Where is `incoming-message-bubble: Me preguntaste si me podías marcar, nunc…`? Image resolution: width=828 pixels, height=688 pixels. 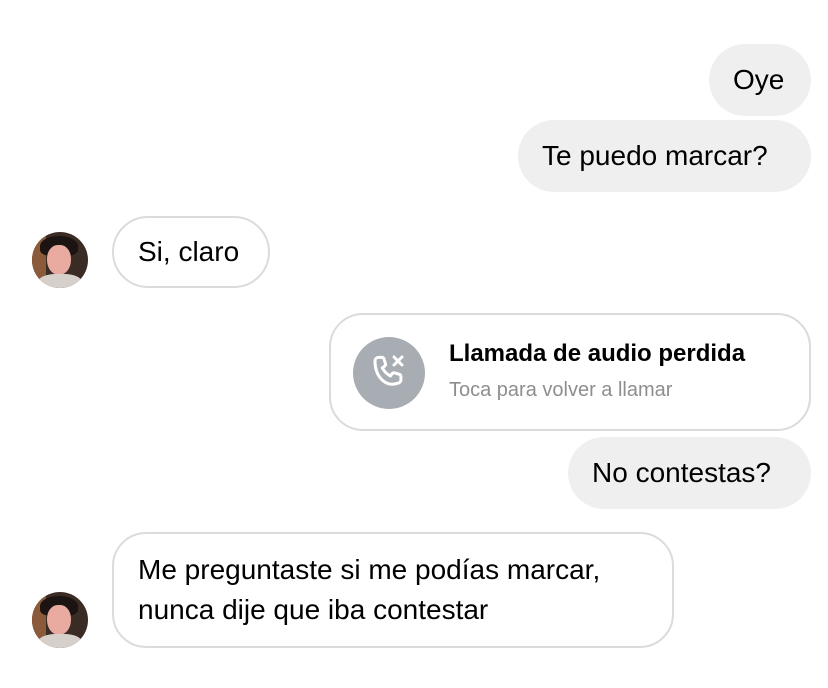 incoming-message-bubble: Me preguntaste si me podías marcar, nunc… is located at coordinates (393, 590).